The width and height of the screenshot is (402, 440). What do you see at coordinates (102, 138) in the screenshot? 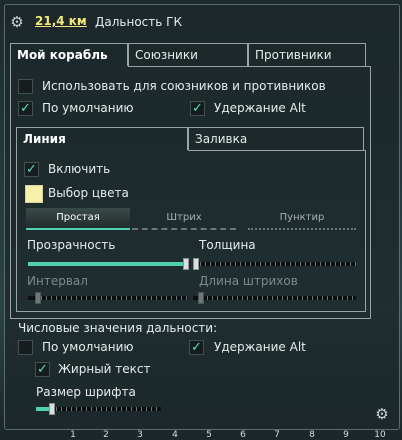
I see `subtab-line: Линия` at bounding box center [102, 138].